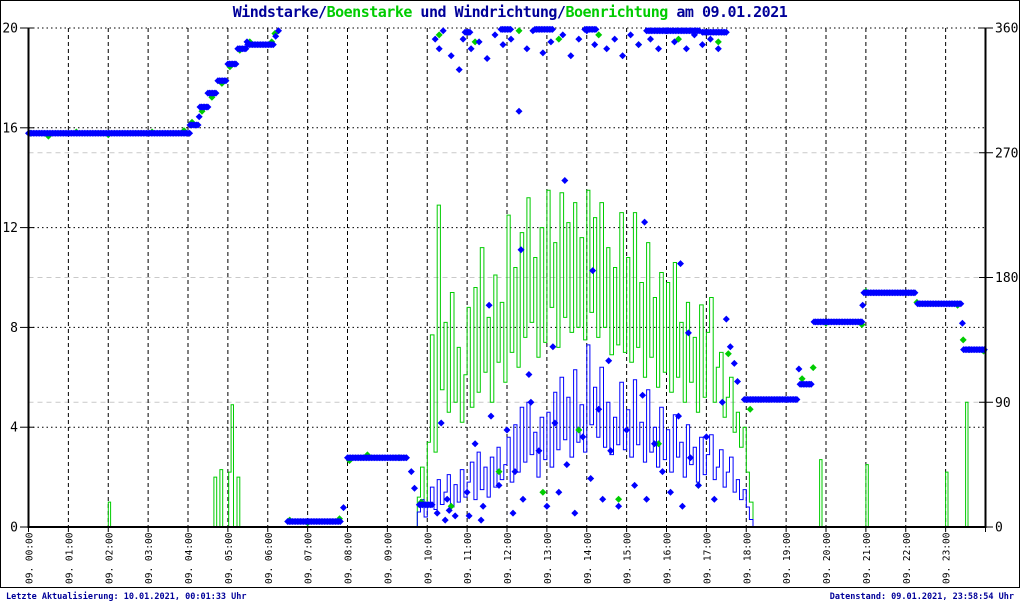  Describe the element at coordinates (10, 228) in the screenshot. I see `svg-text: 12` at that location.